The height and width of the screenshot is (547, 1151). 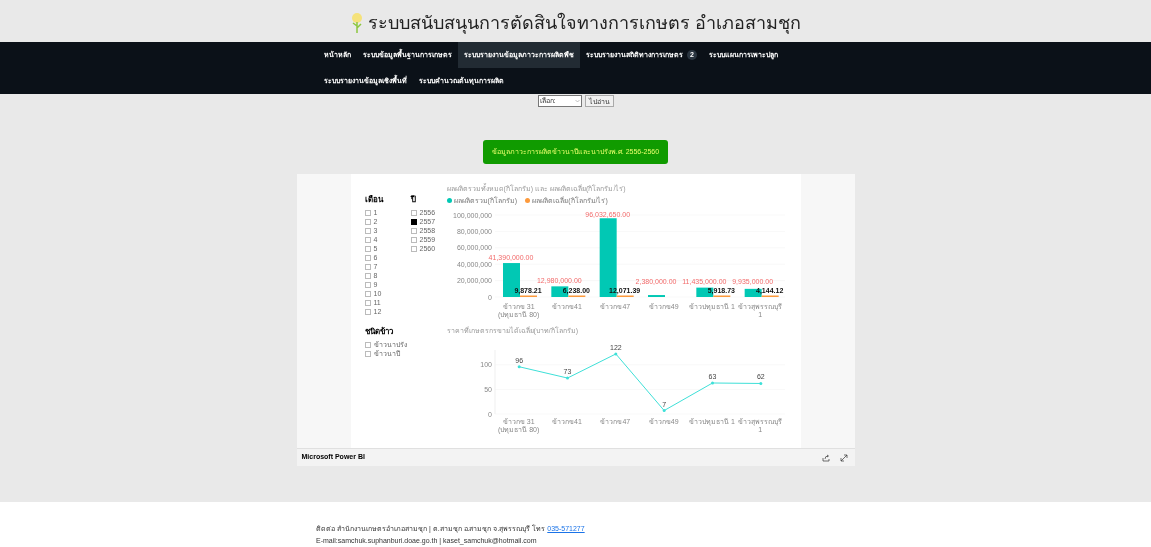 I want to click on expand-icon, so click(x=843, y=457).